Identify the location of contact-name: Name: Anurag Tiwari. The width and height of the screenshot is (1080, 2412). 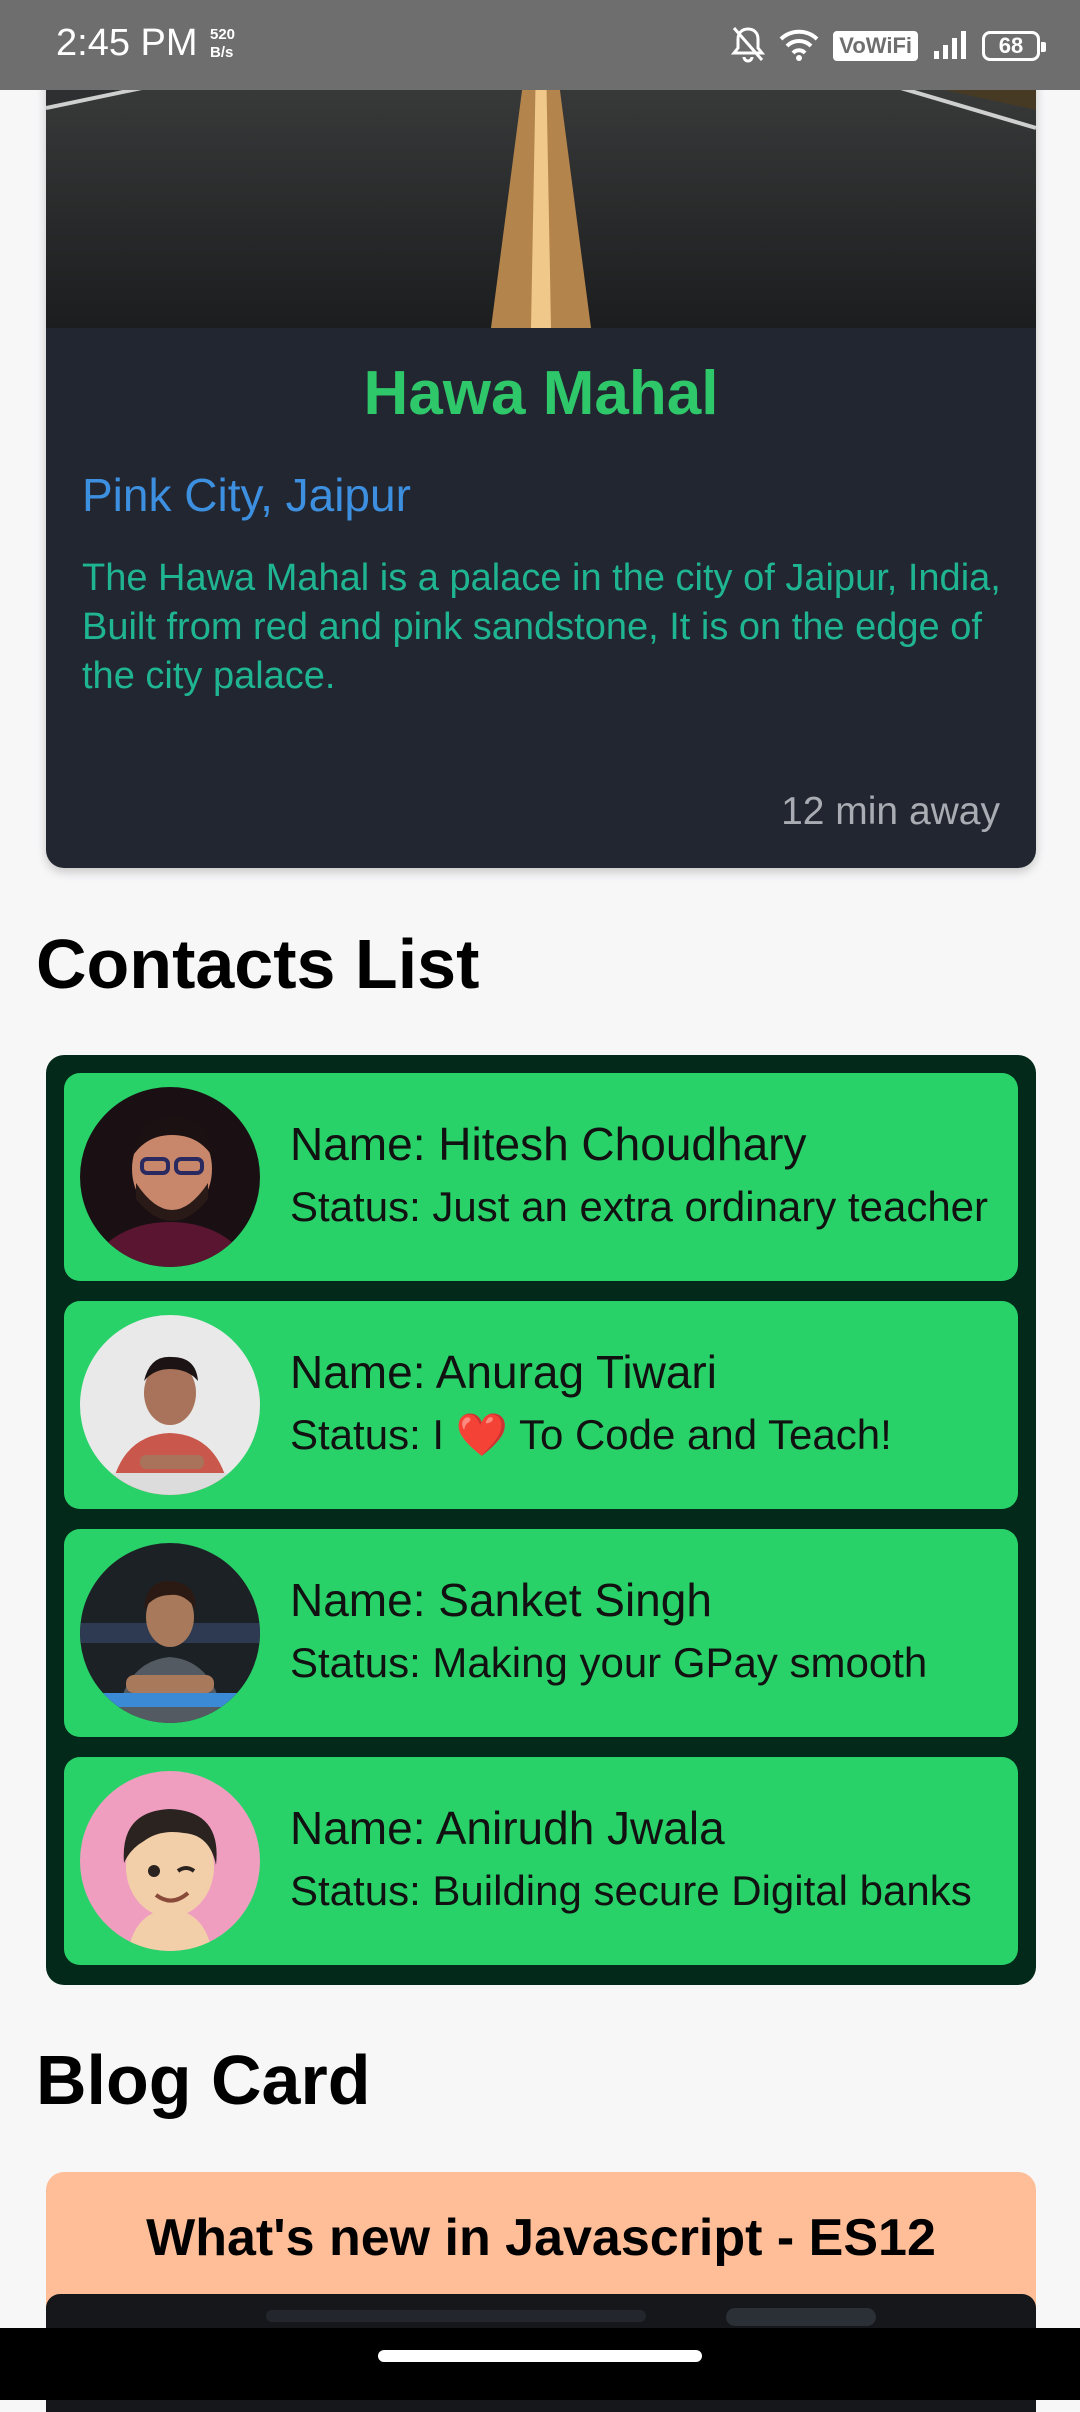
(503, 1372).